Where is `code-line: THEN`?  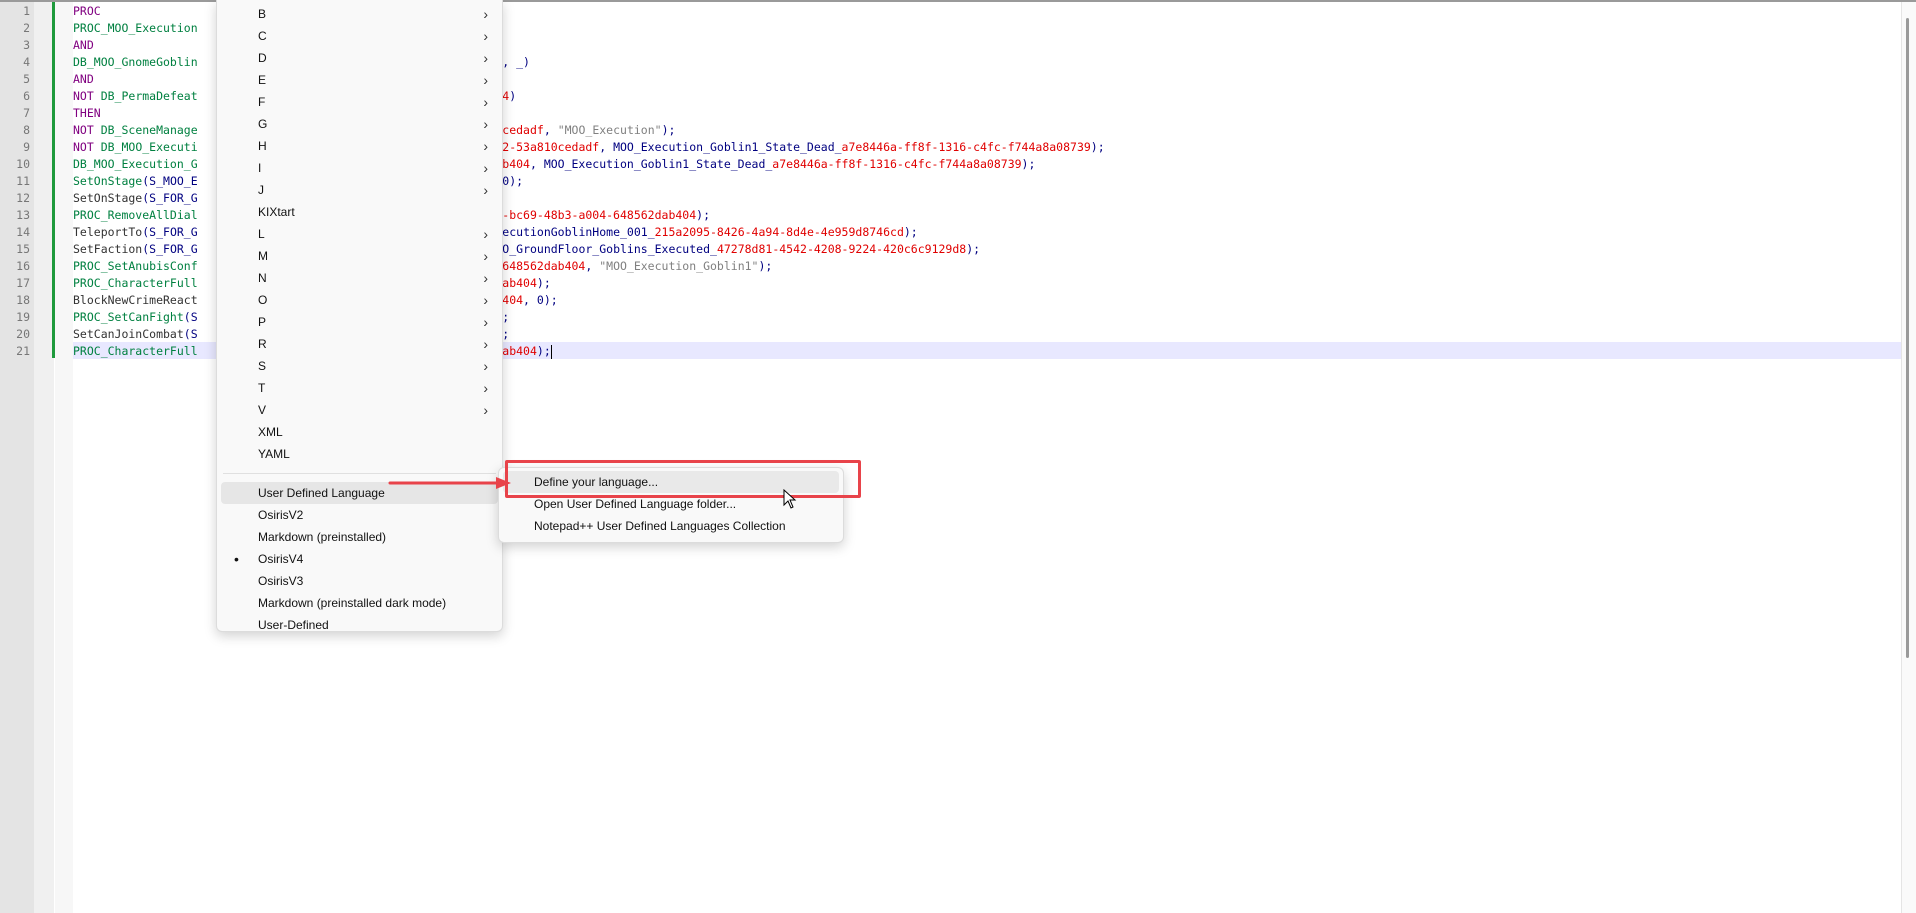
code-line: THEN is located at coordinates (87, 113).